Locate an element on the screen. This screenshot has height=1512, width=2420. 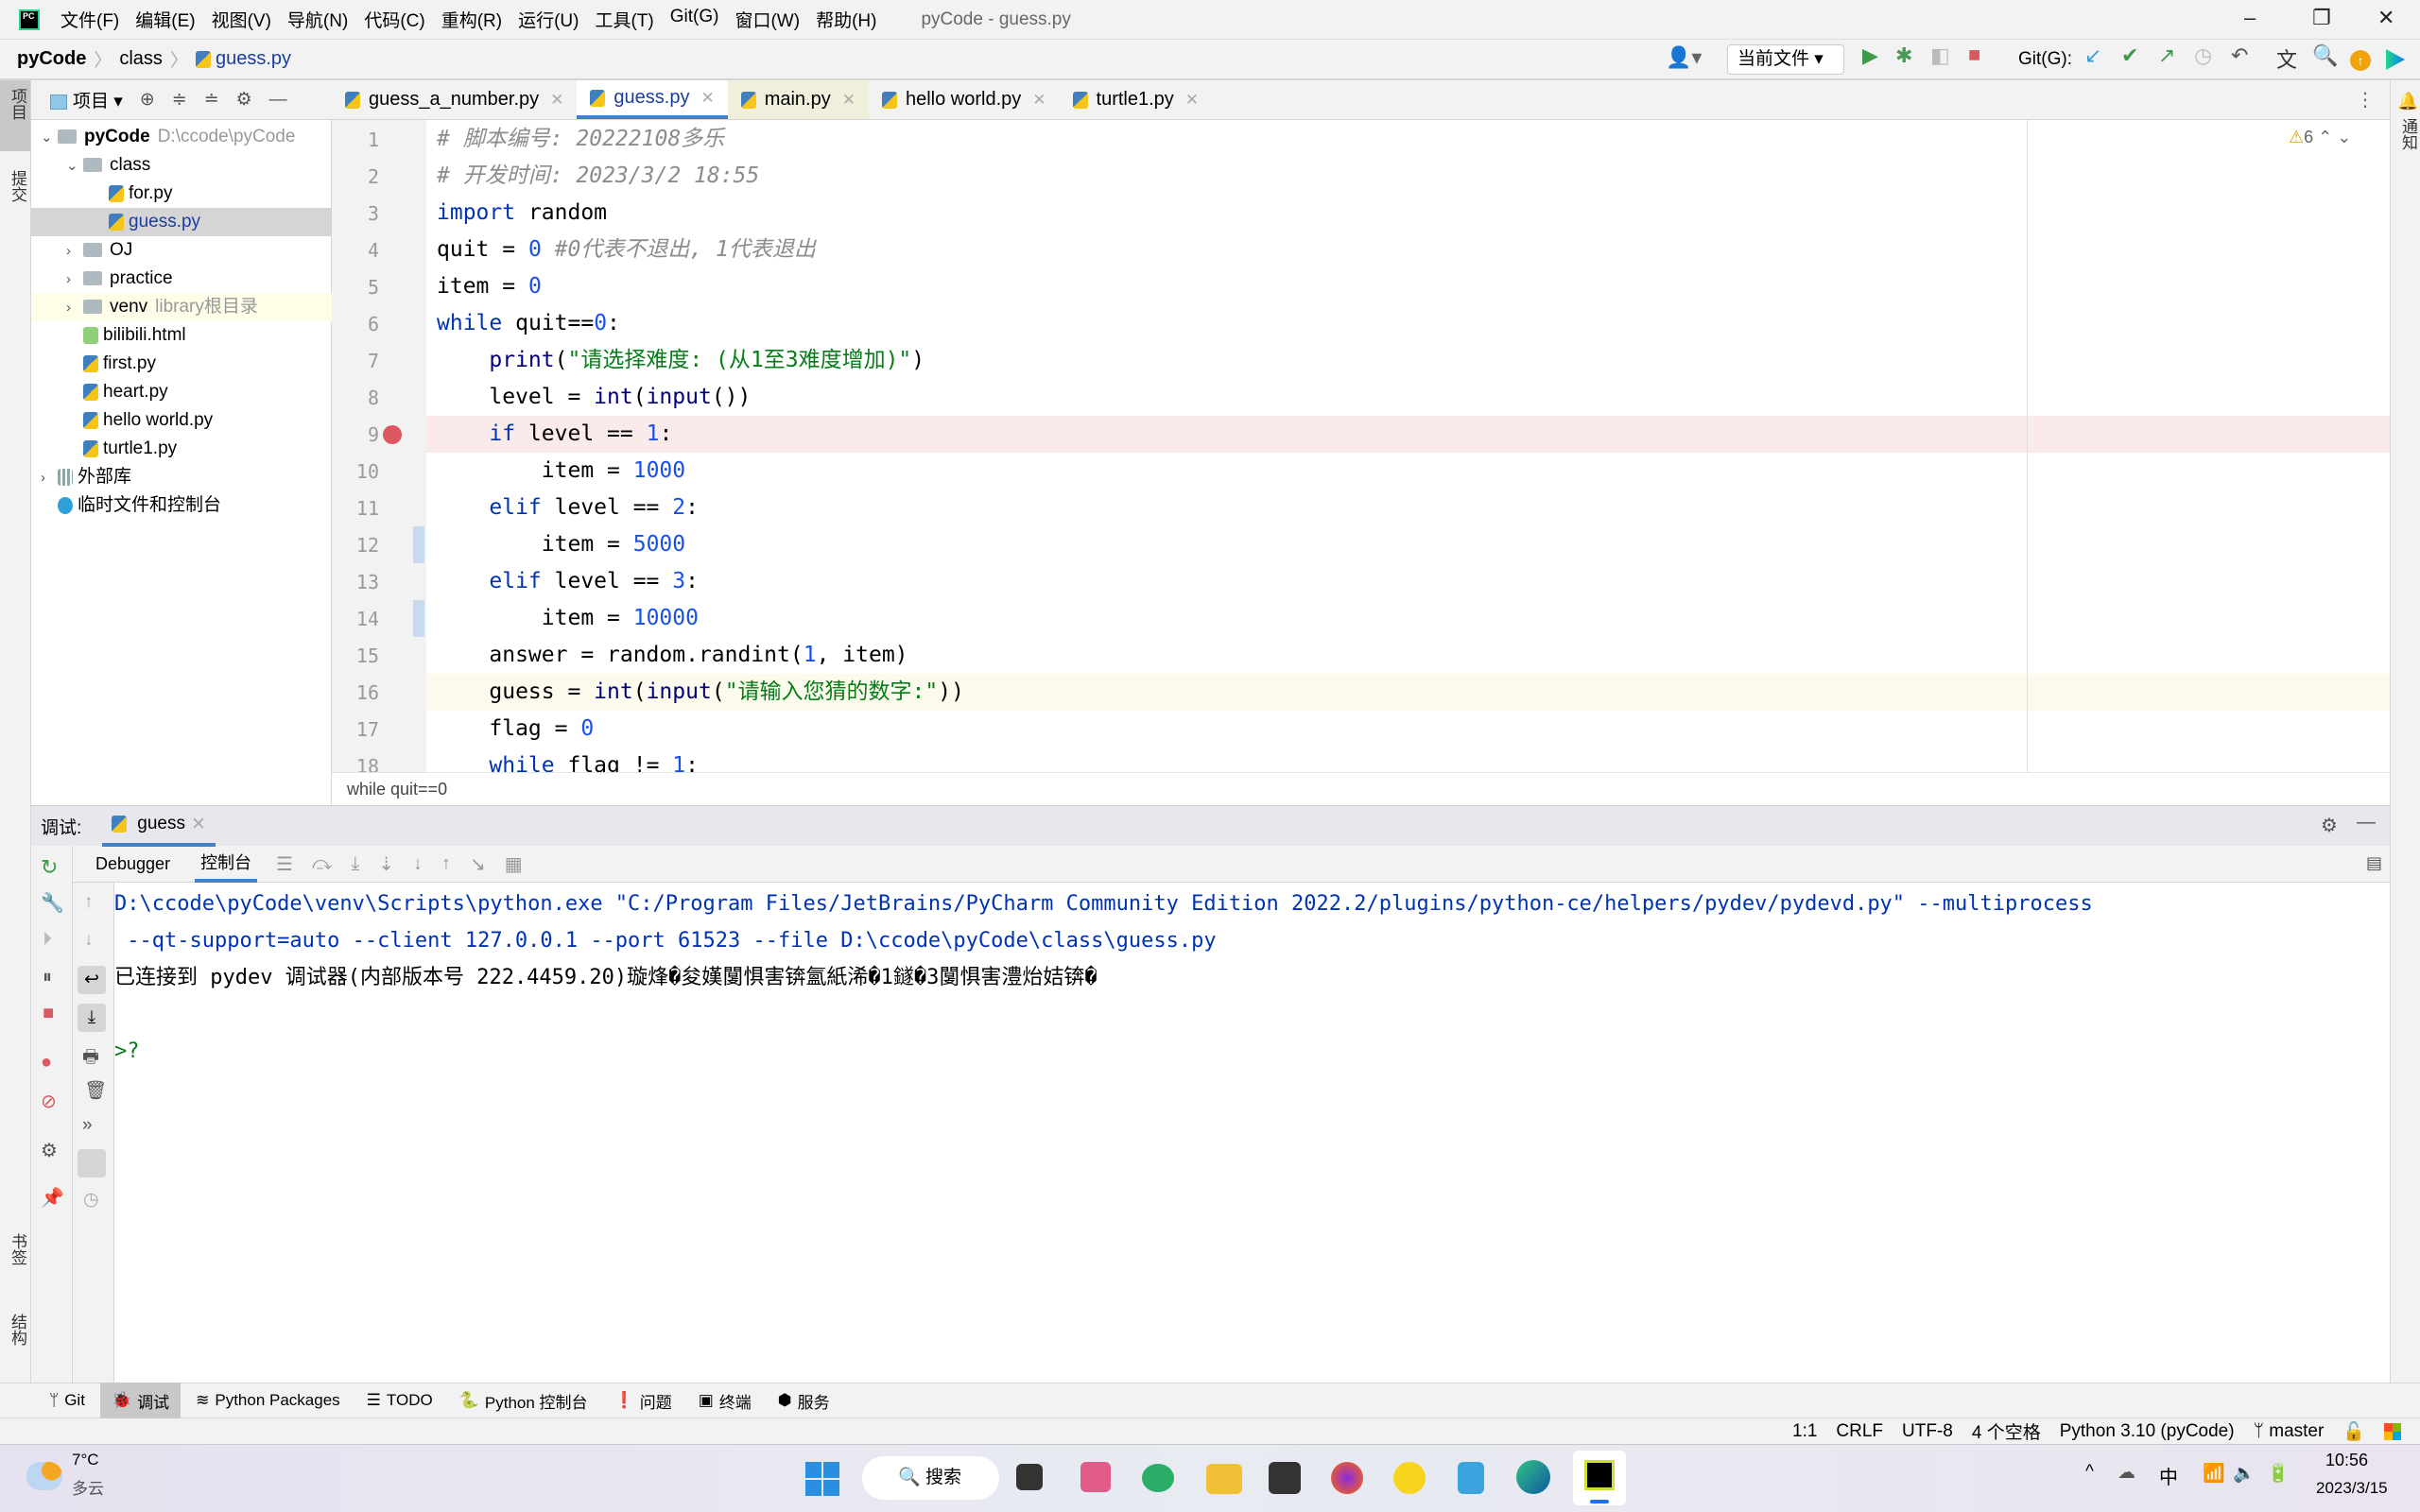
stop-icon: ■ is located at coordinates (1974, 55).